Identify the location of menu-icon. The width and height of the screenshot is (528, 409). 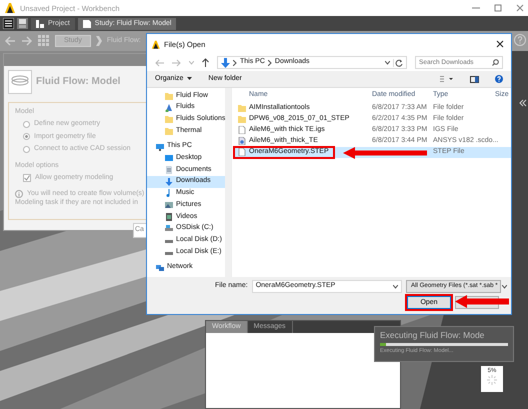
(8, 23).